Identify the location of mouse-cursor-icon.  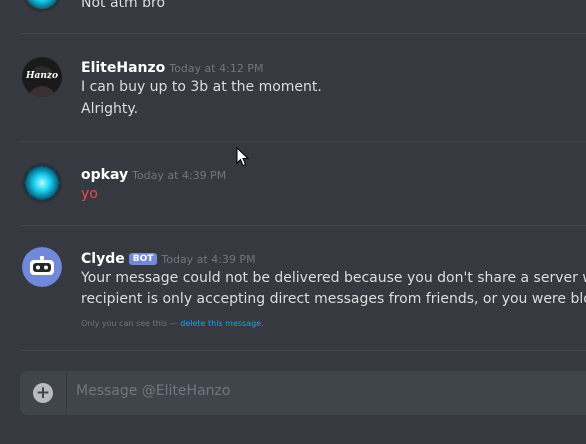
(243, 158).